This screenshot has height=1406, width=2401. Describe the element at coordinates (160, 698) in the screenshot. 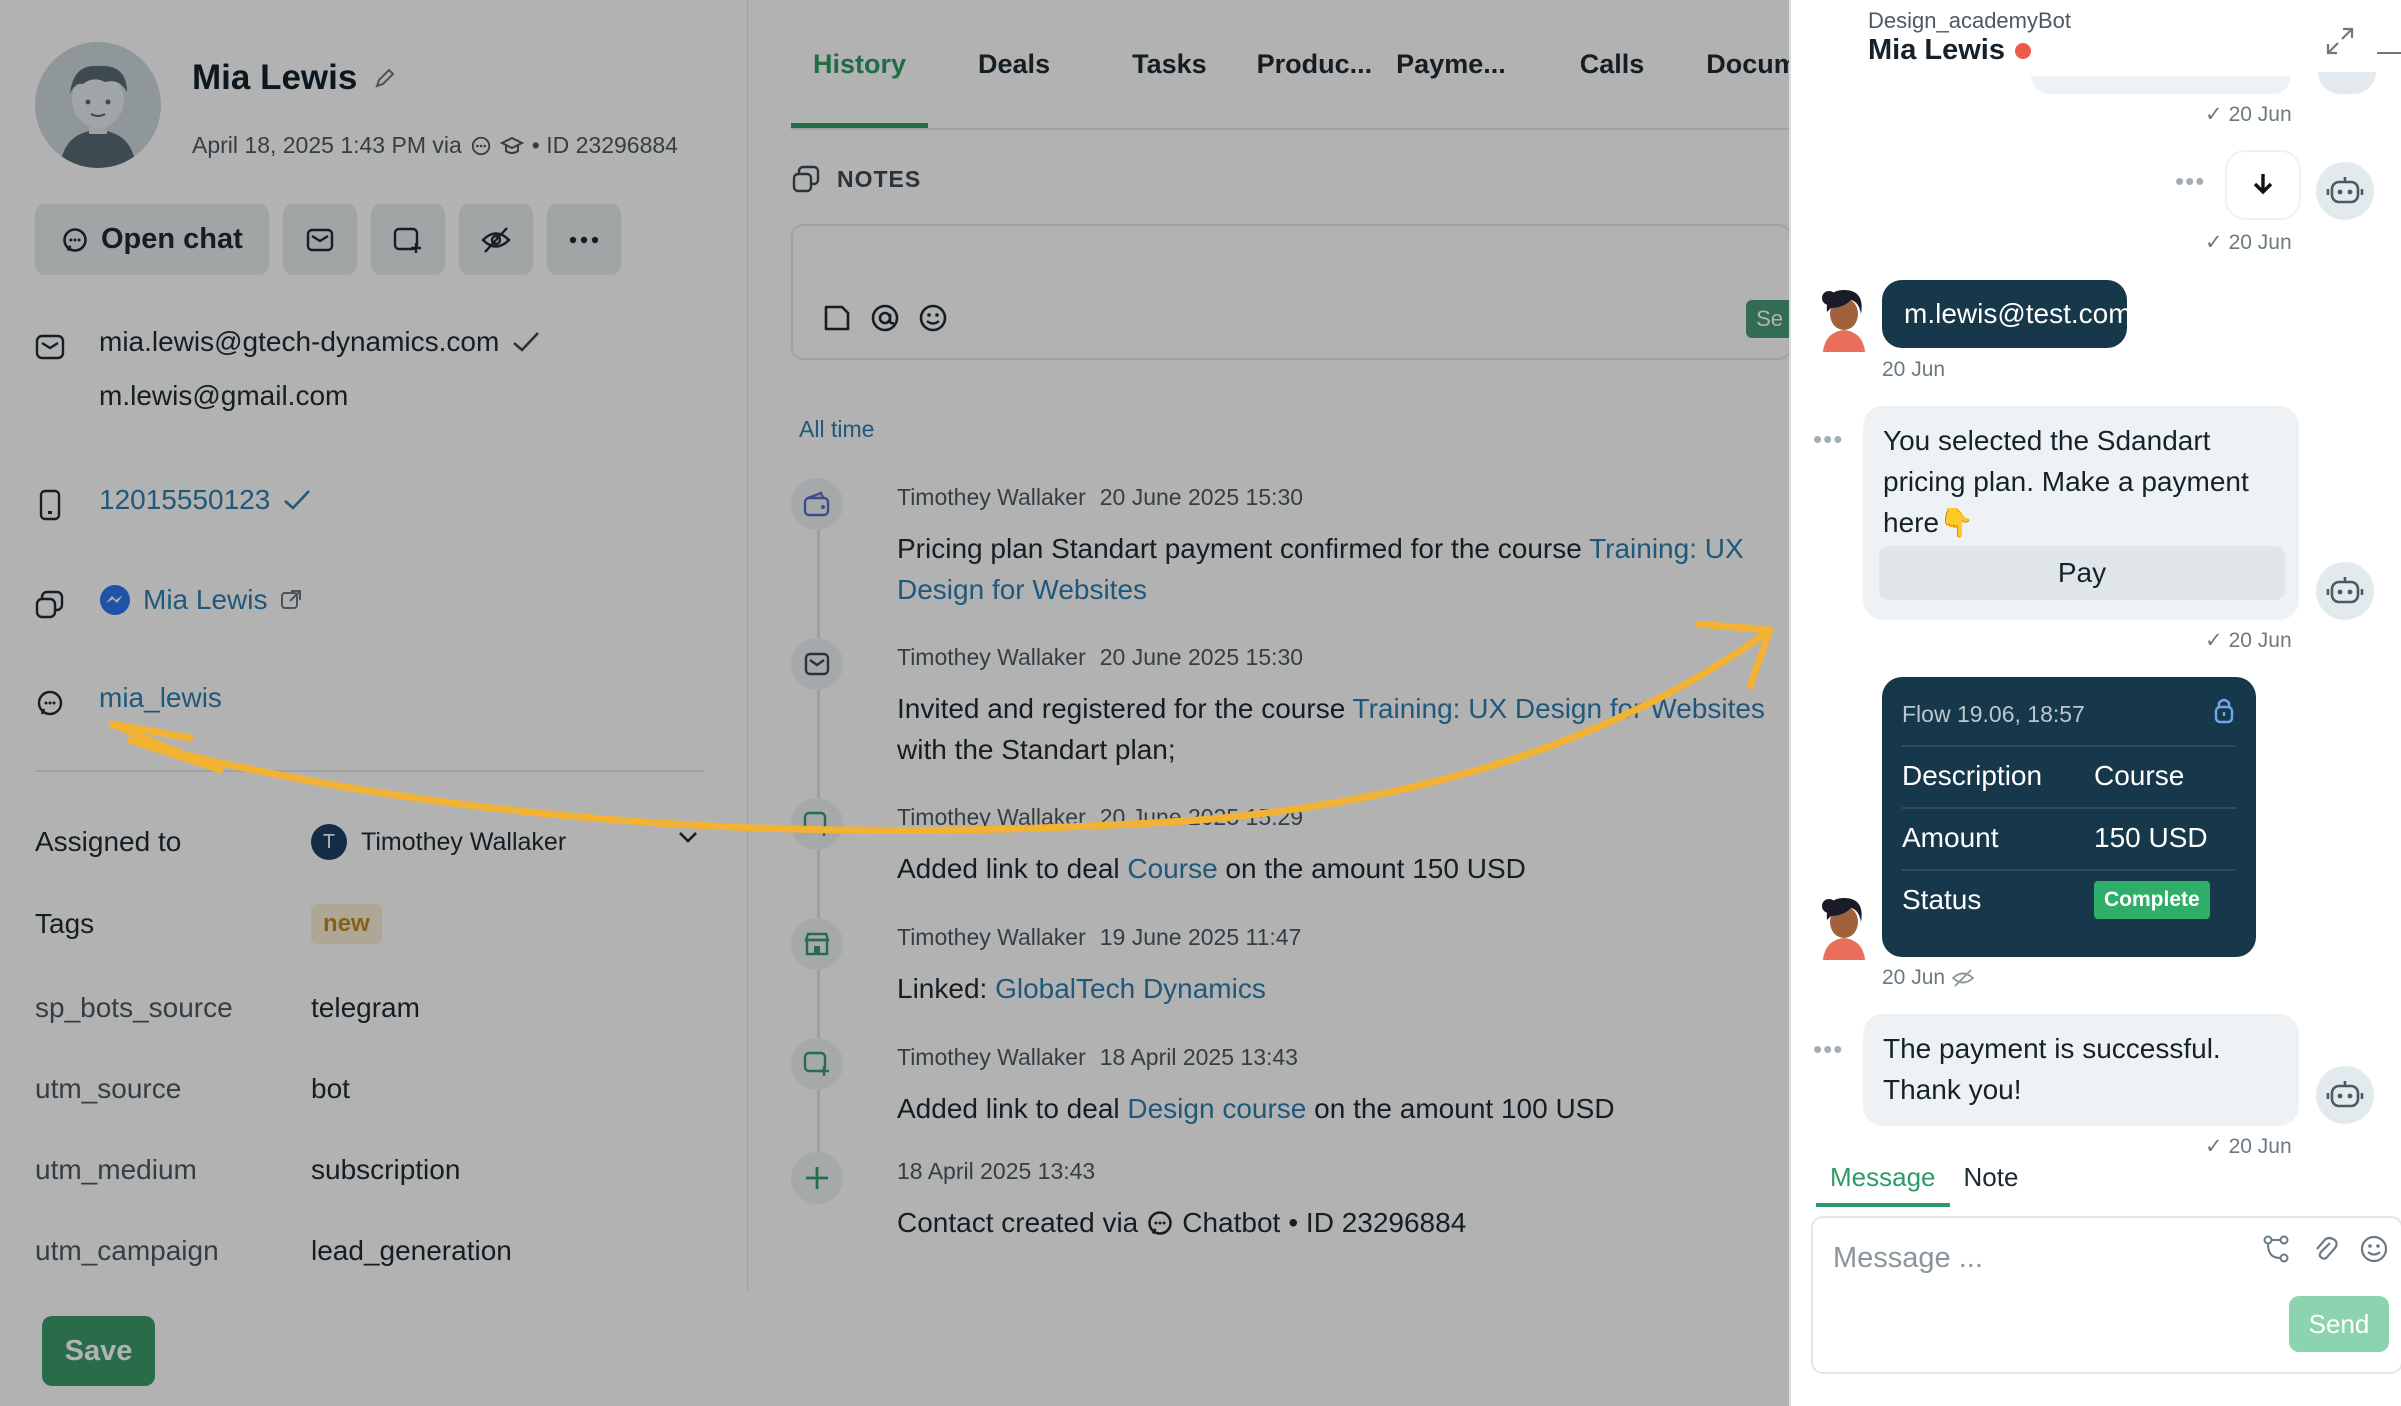

I see `username-link: mia_lewis` at that location.